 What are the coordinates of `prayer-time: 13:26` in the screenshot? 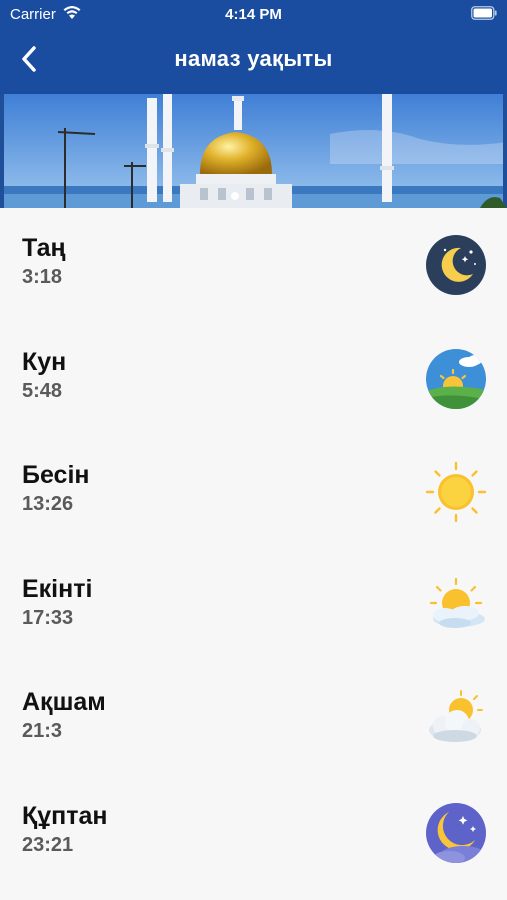 It's located at (48, 504).